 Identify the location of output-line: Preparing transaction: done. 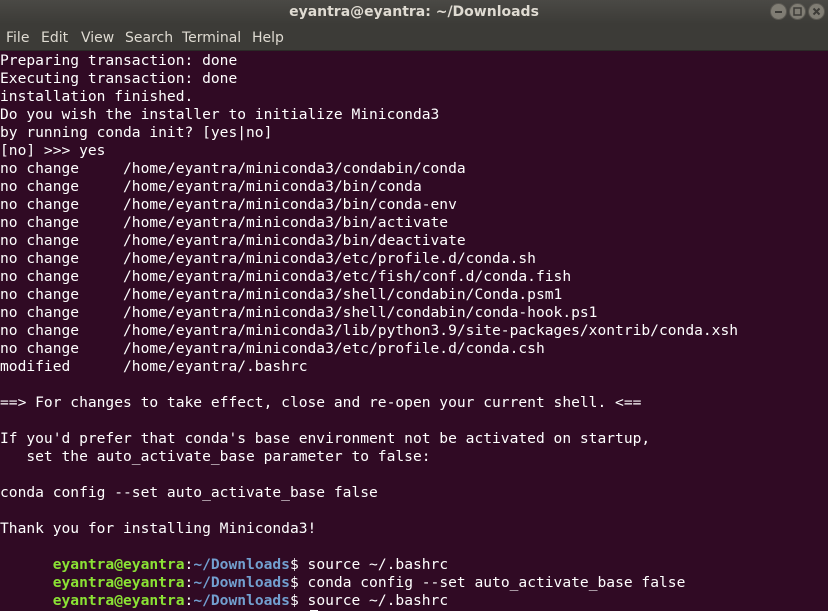
(119, 60).